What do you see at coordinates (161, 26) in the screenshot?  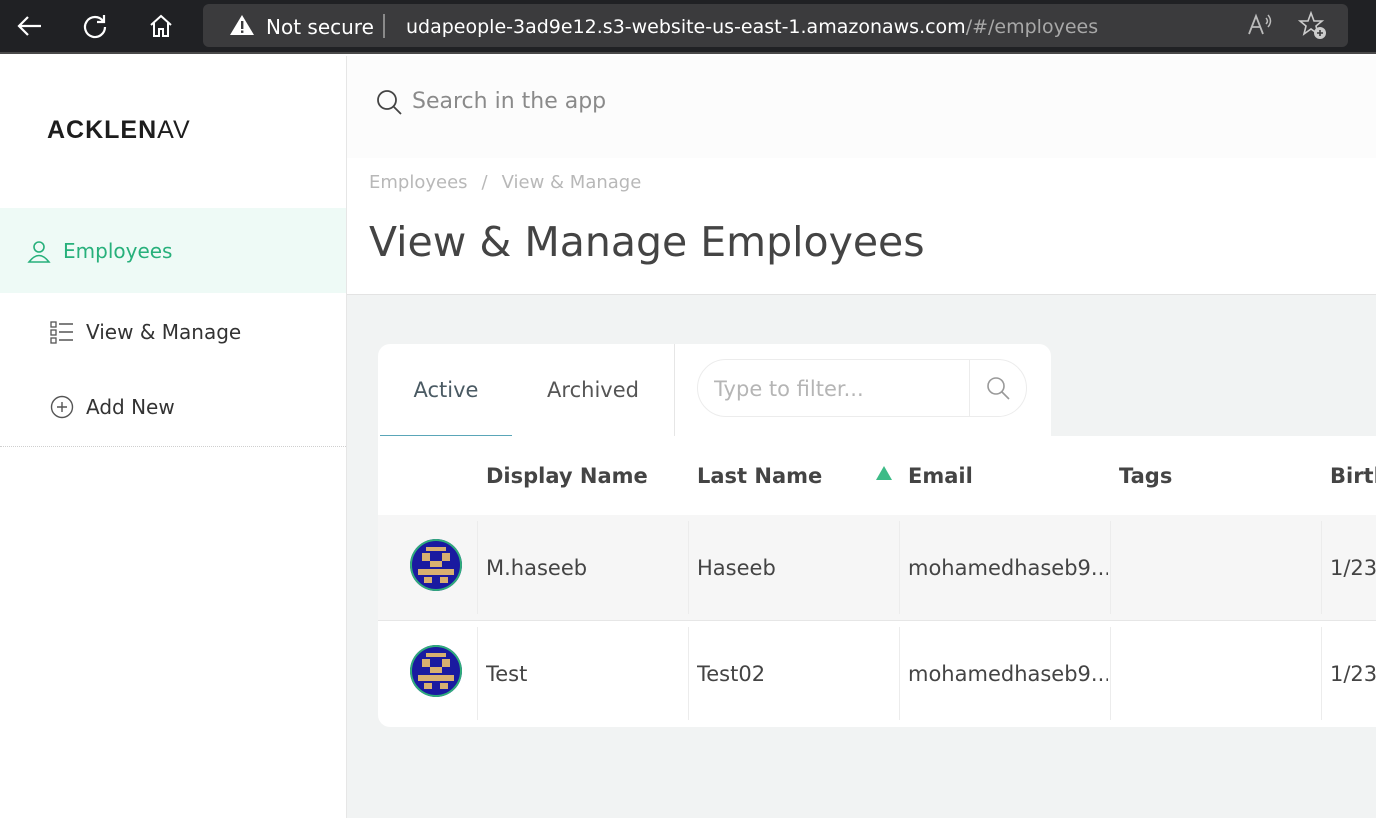 I see `home-icon` at bounding box center [161, 26].